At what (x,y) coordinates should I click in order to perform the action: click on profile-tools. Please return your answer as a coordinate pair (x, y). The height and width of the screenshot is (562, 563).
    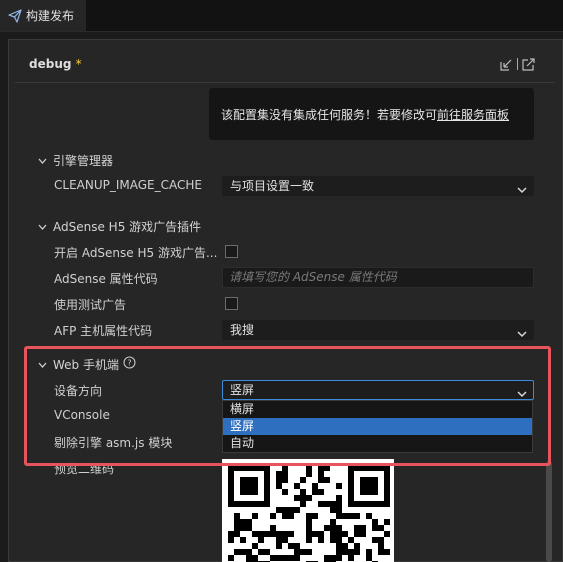
    Looking at the image, I should click on (517, 64).